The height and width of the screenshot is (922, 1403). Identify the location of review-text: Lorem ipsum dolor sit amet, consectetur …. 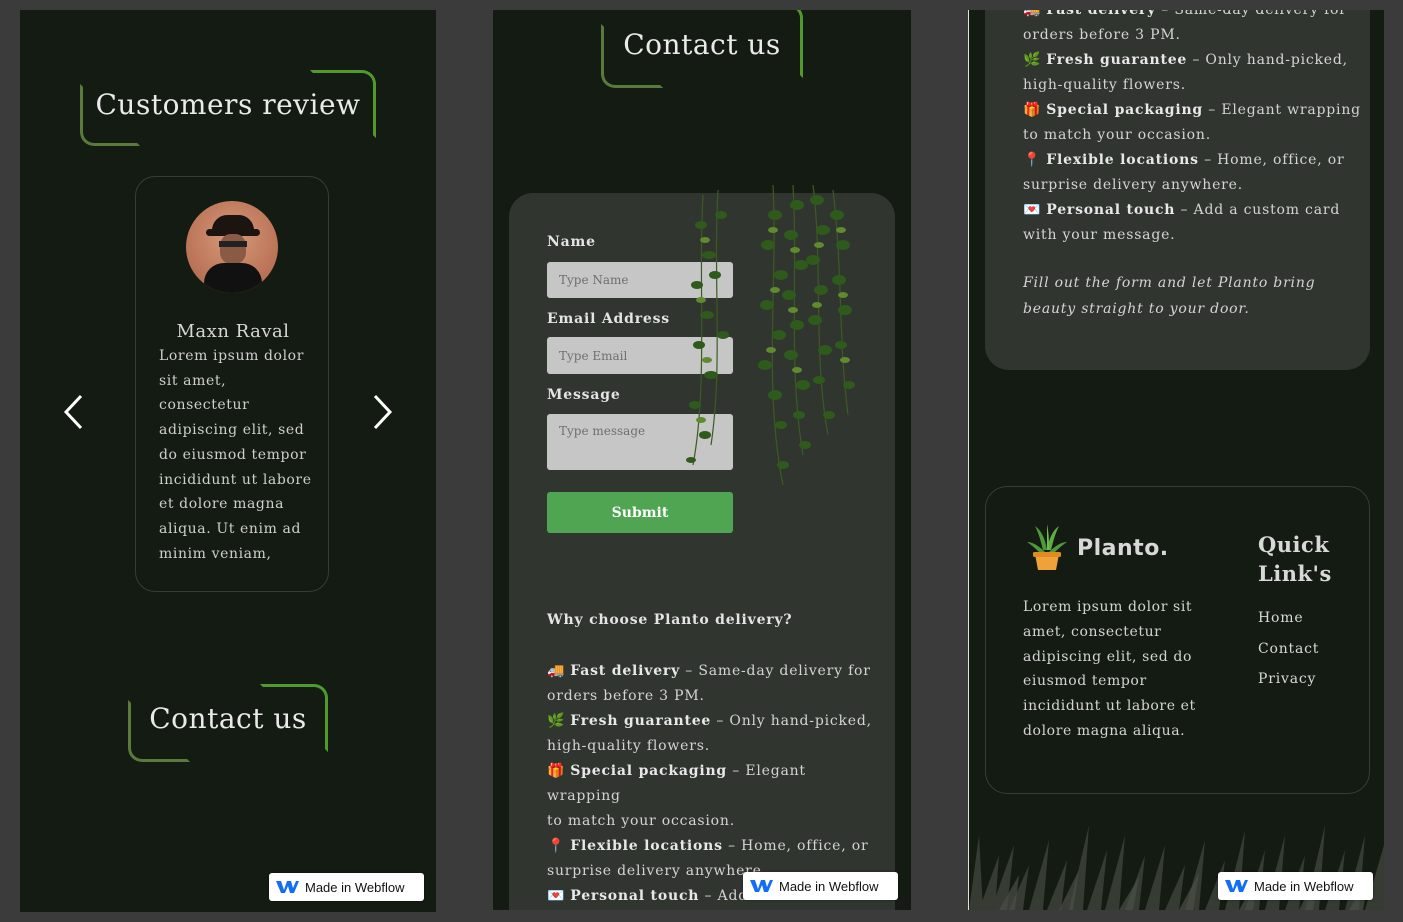
(235, 455).